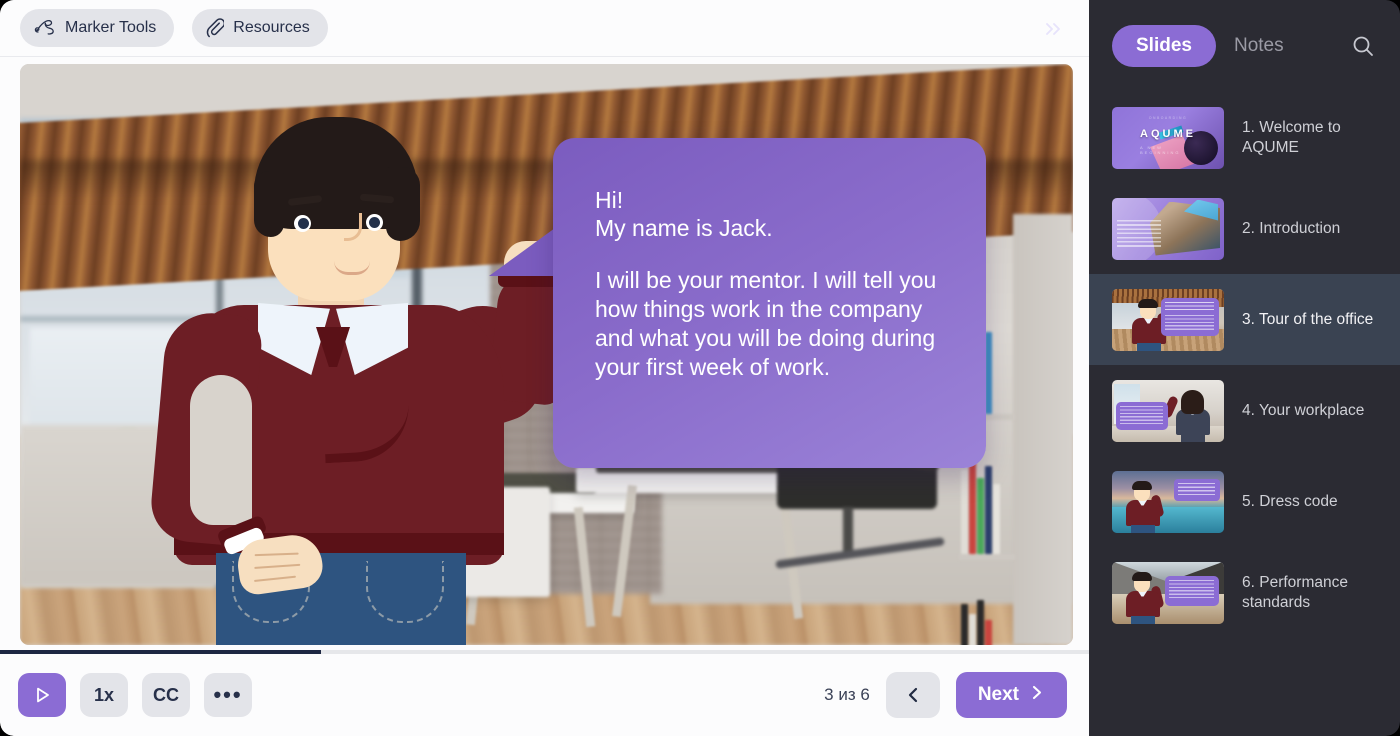  I want to click on marker-tools-label: Marker Tools, so click(111, 27).